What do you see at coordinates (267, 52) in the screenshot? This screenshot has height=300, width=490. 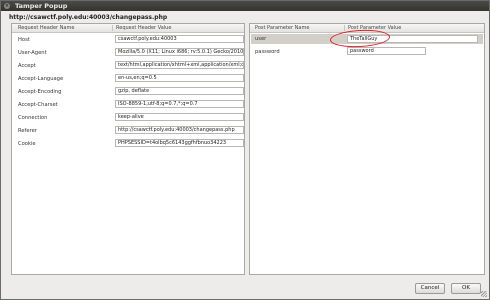 I see `post-param-name-password: password` at bounding box center [267, 52].